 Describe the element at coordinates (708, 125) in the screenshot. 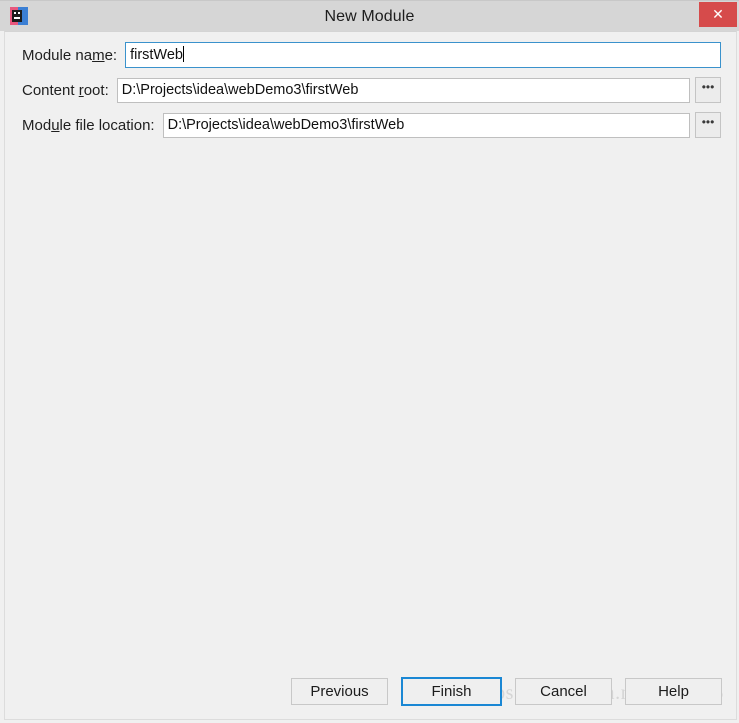

I see `module-file-location-browse-button: •••` at that location.